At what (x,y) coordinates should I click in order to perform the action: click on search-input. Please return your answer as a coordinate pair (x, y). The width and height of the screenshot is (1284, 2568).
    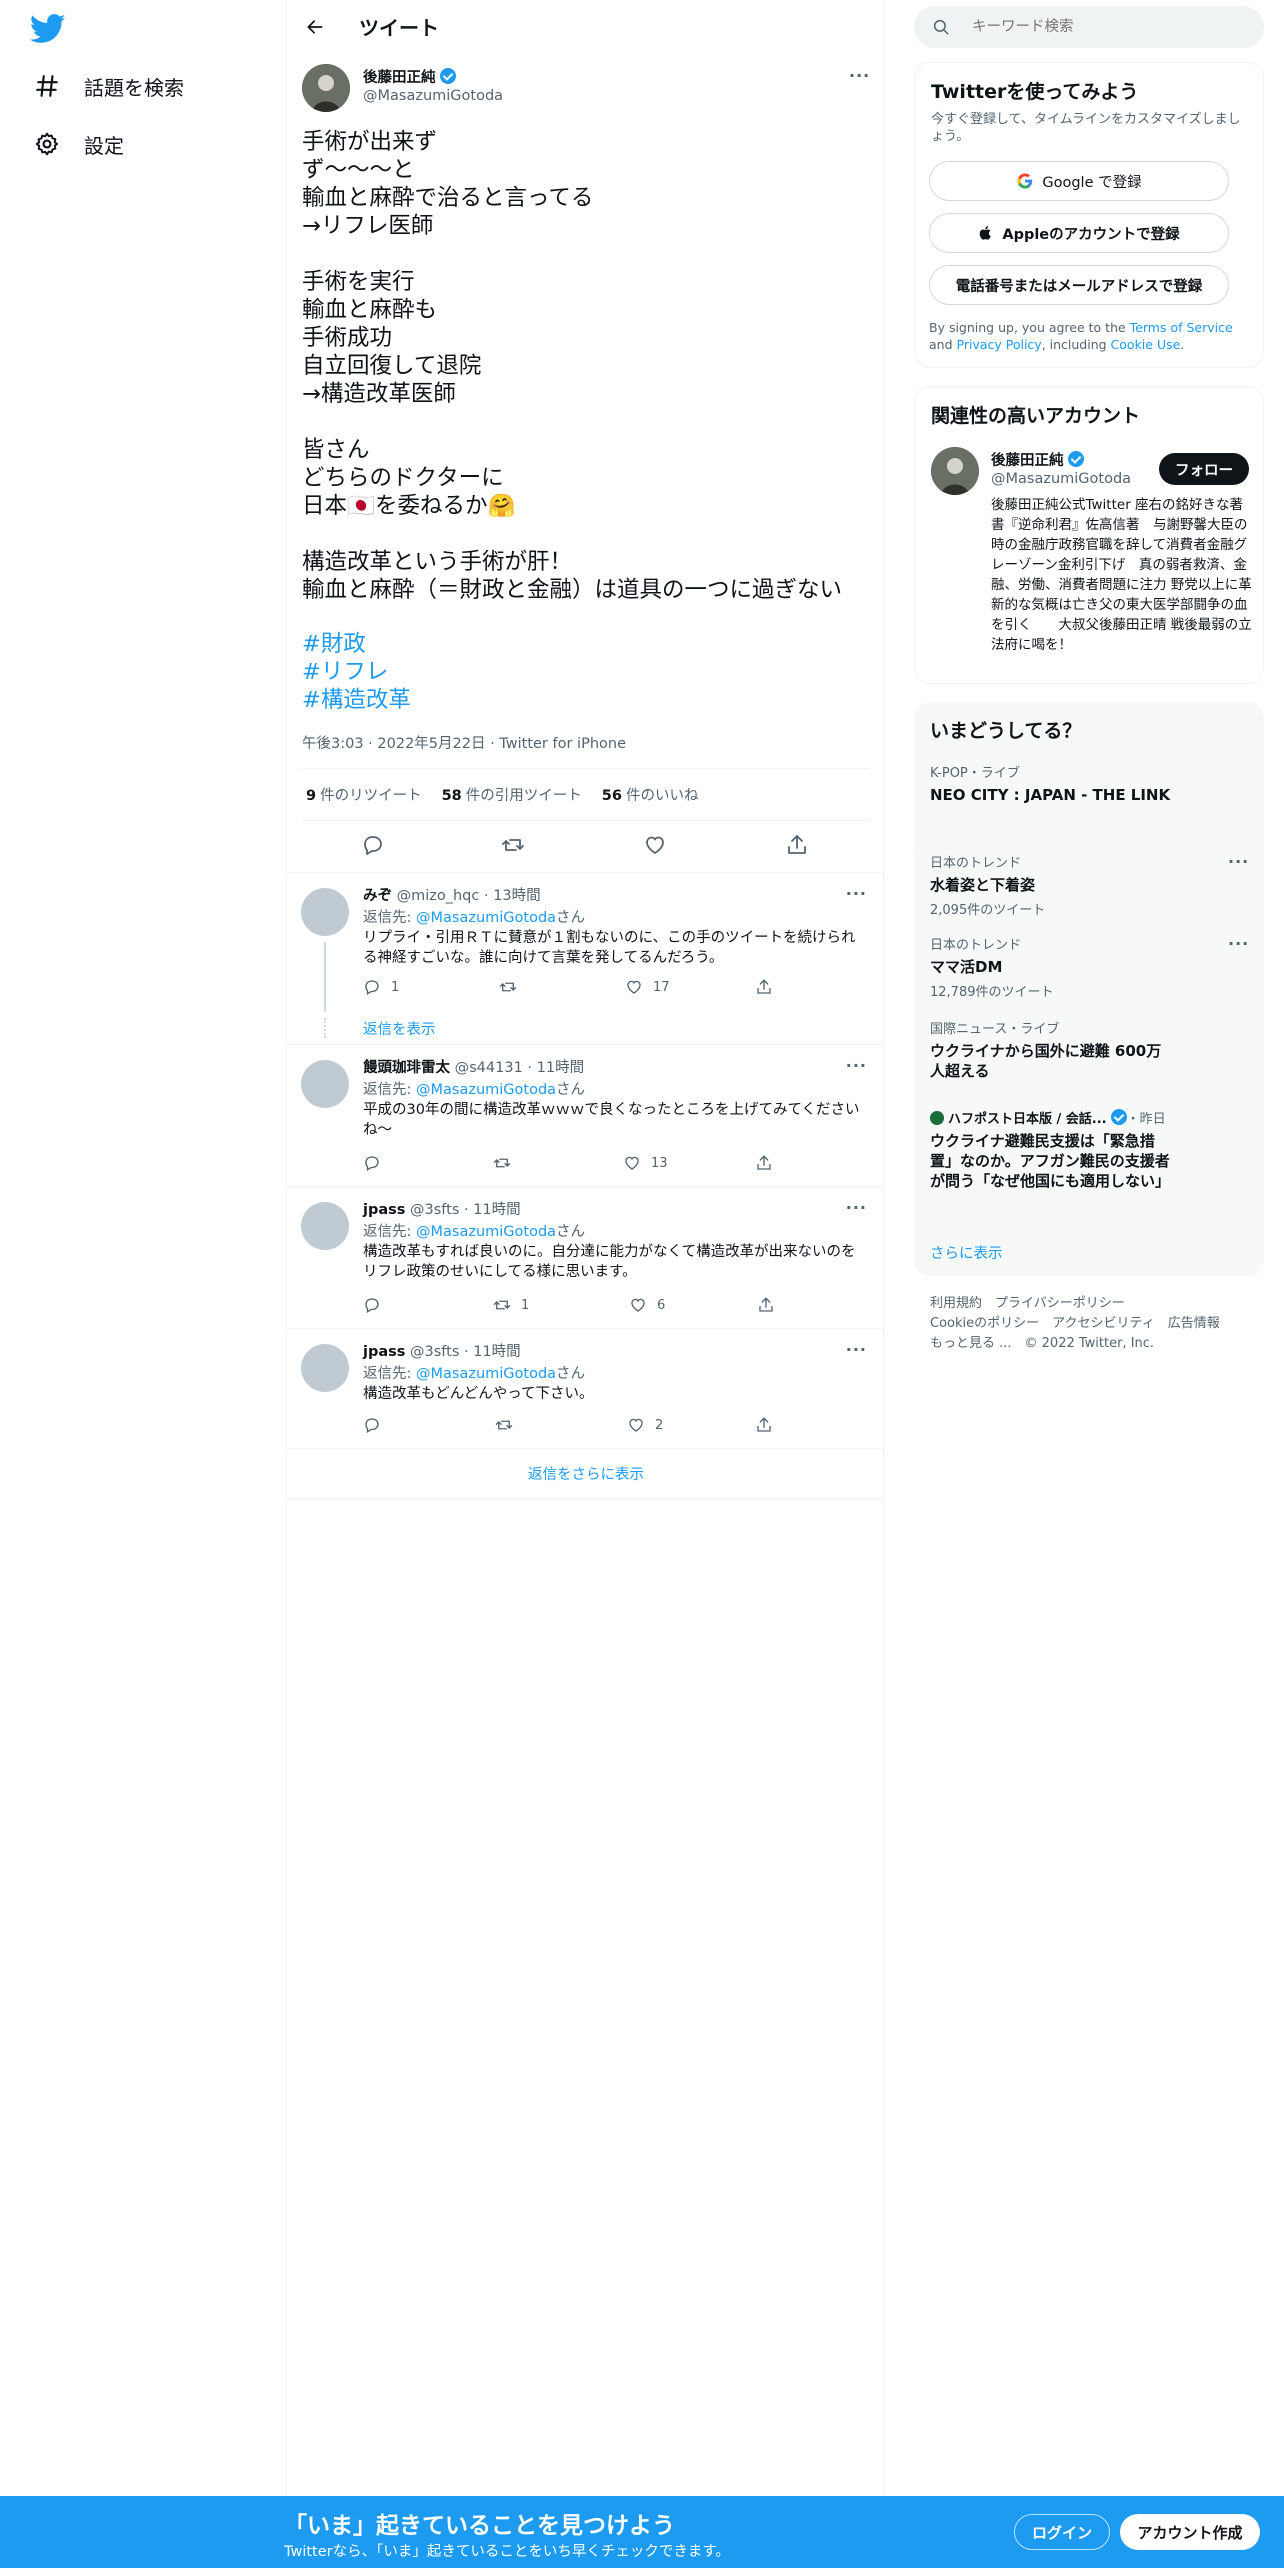
    Looking at the image, I should click on (1105, 27).